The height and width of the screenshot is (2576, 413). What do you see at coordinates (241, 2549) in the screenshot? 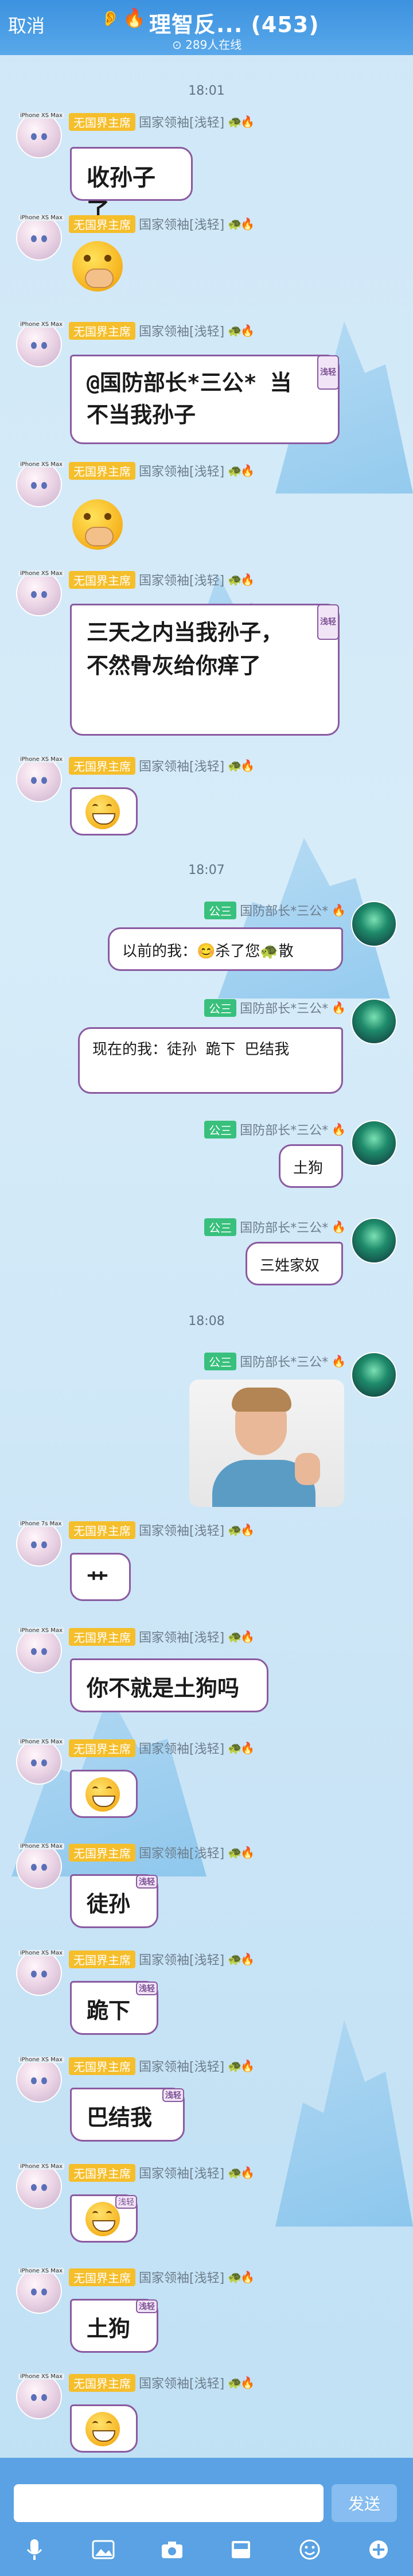
I see `gallery-icon` at bounding box center [241, 2549].